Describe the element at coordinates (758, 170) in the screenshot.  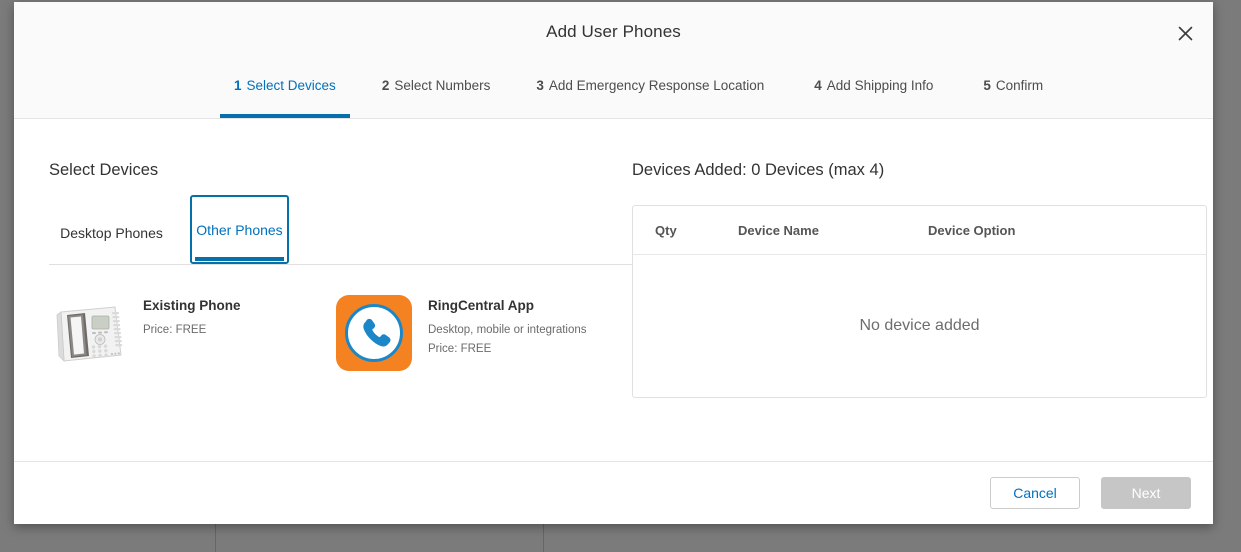
I see `devices-added-heading: Devices Added: 0 Devices (max 4)` at that location.